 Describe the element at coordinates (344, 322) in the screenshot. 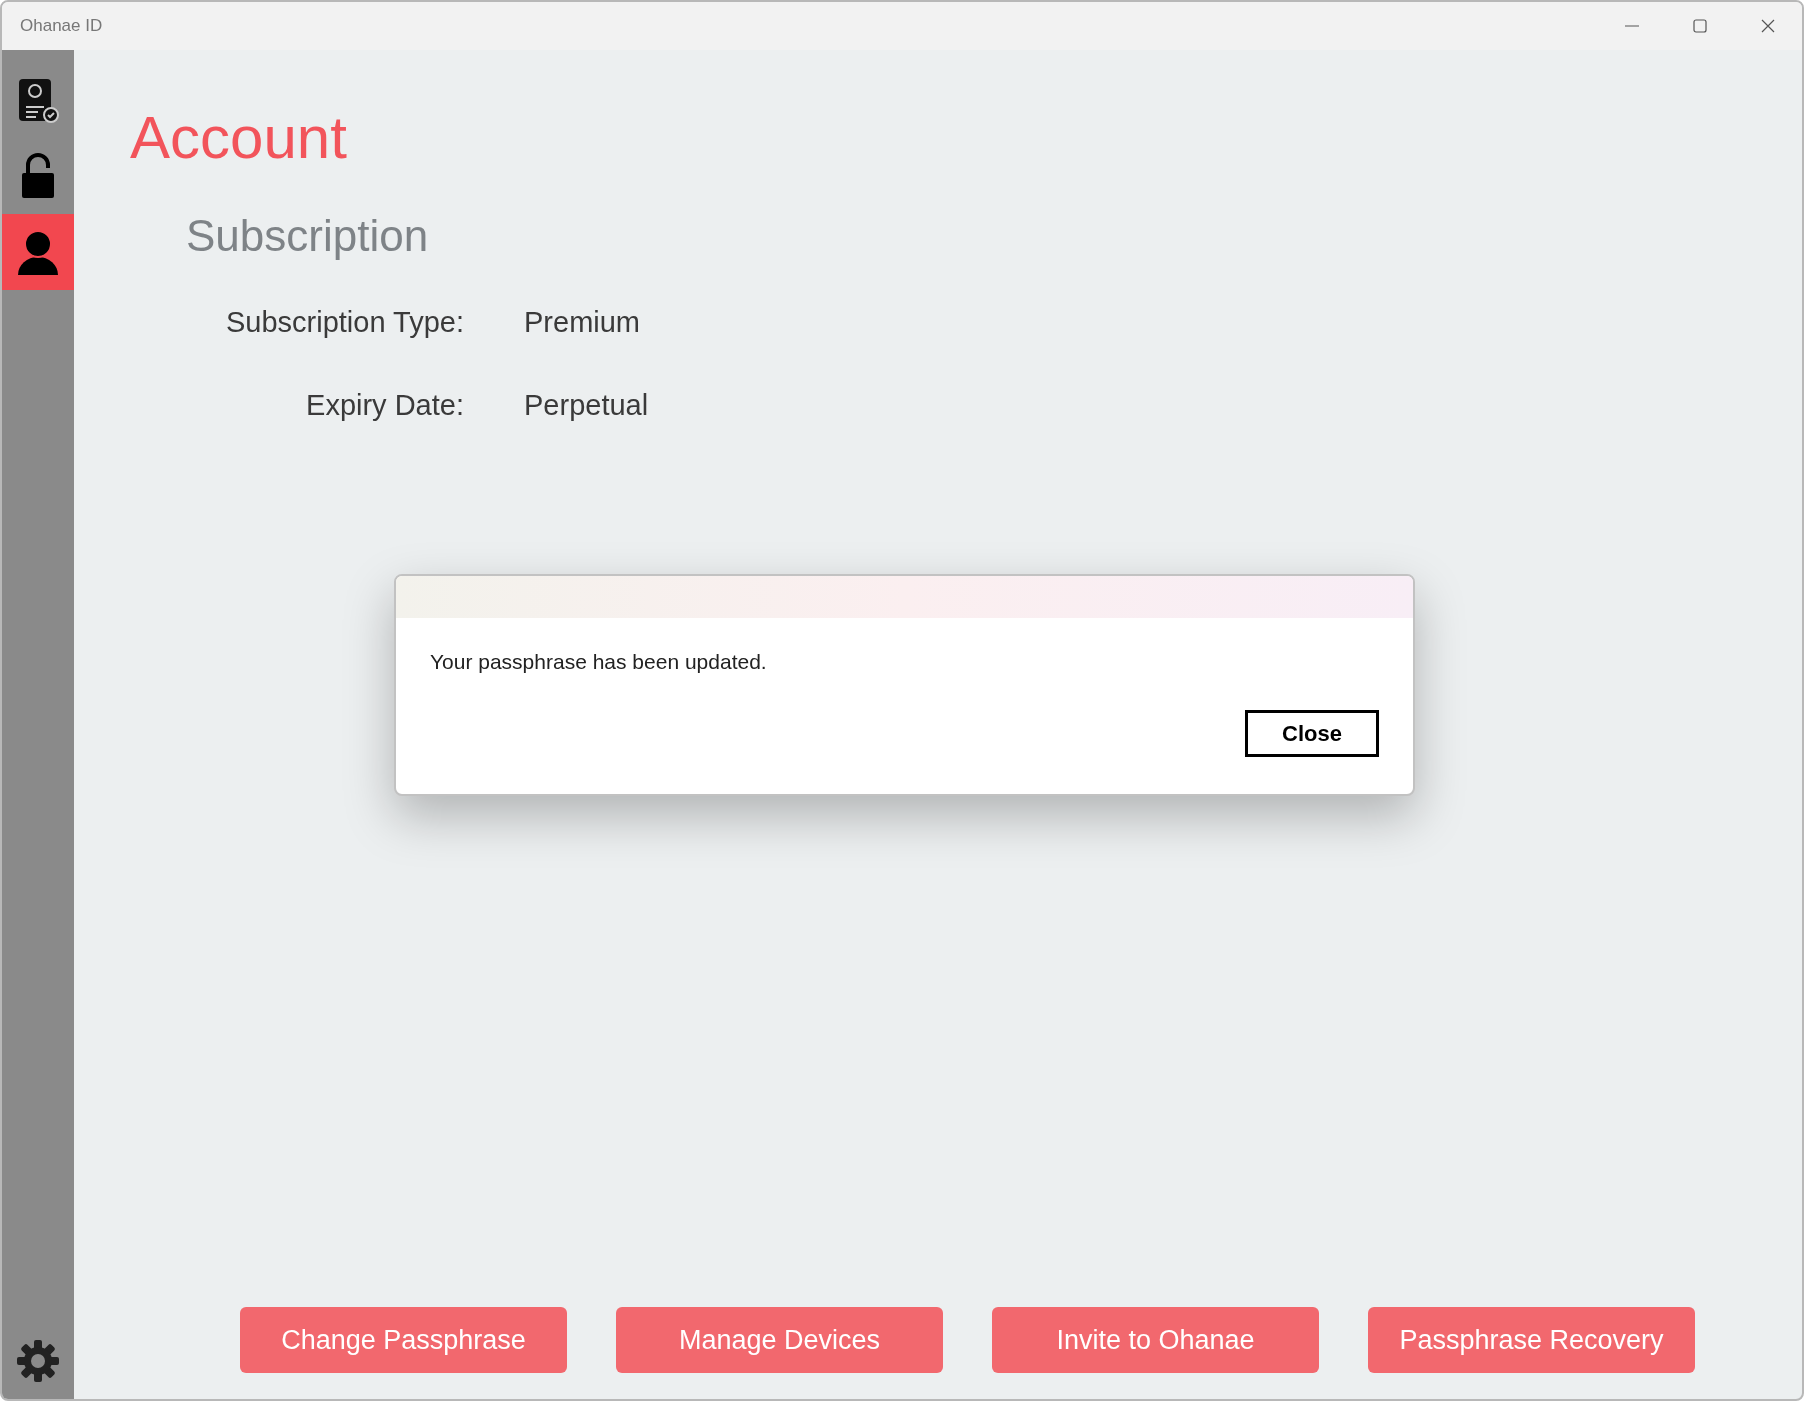

I see `field-label: Subscription Type:` at that location.